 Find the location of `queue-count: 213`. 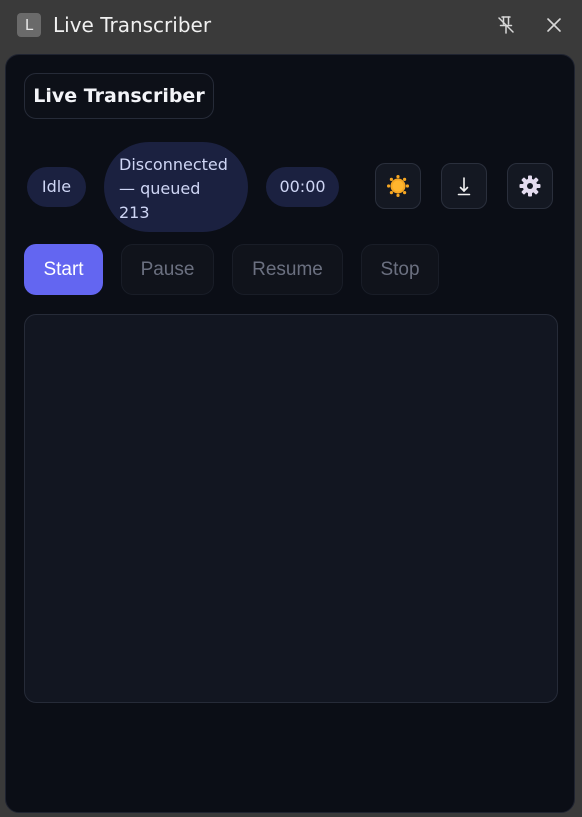

queue-count: 213 is located at coordinates (134, 212).